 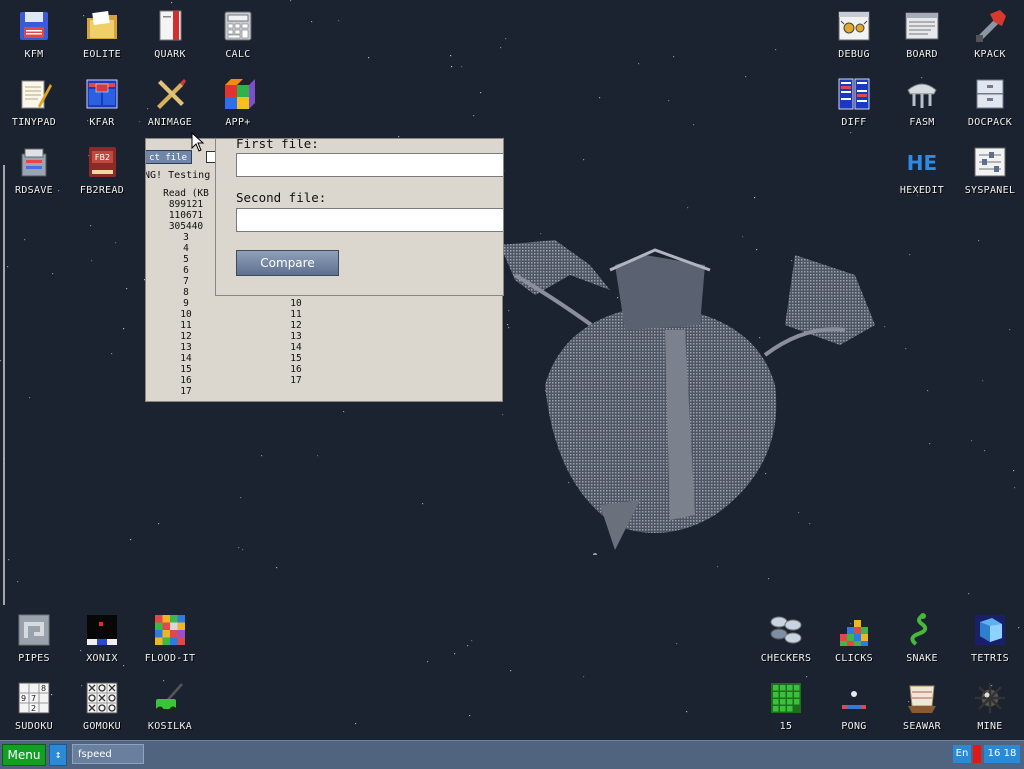 What do you see at coordinates (186, 336) in the screenshot?
I see `read-value: 12` at bounding box center [186, 336].